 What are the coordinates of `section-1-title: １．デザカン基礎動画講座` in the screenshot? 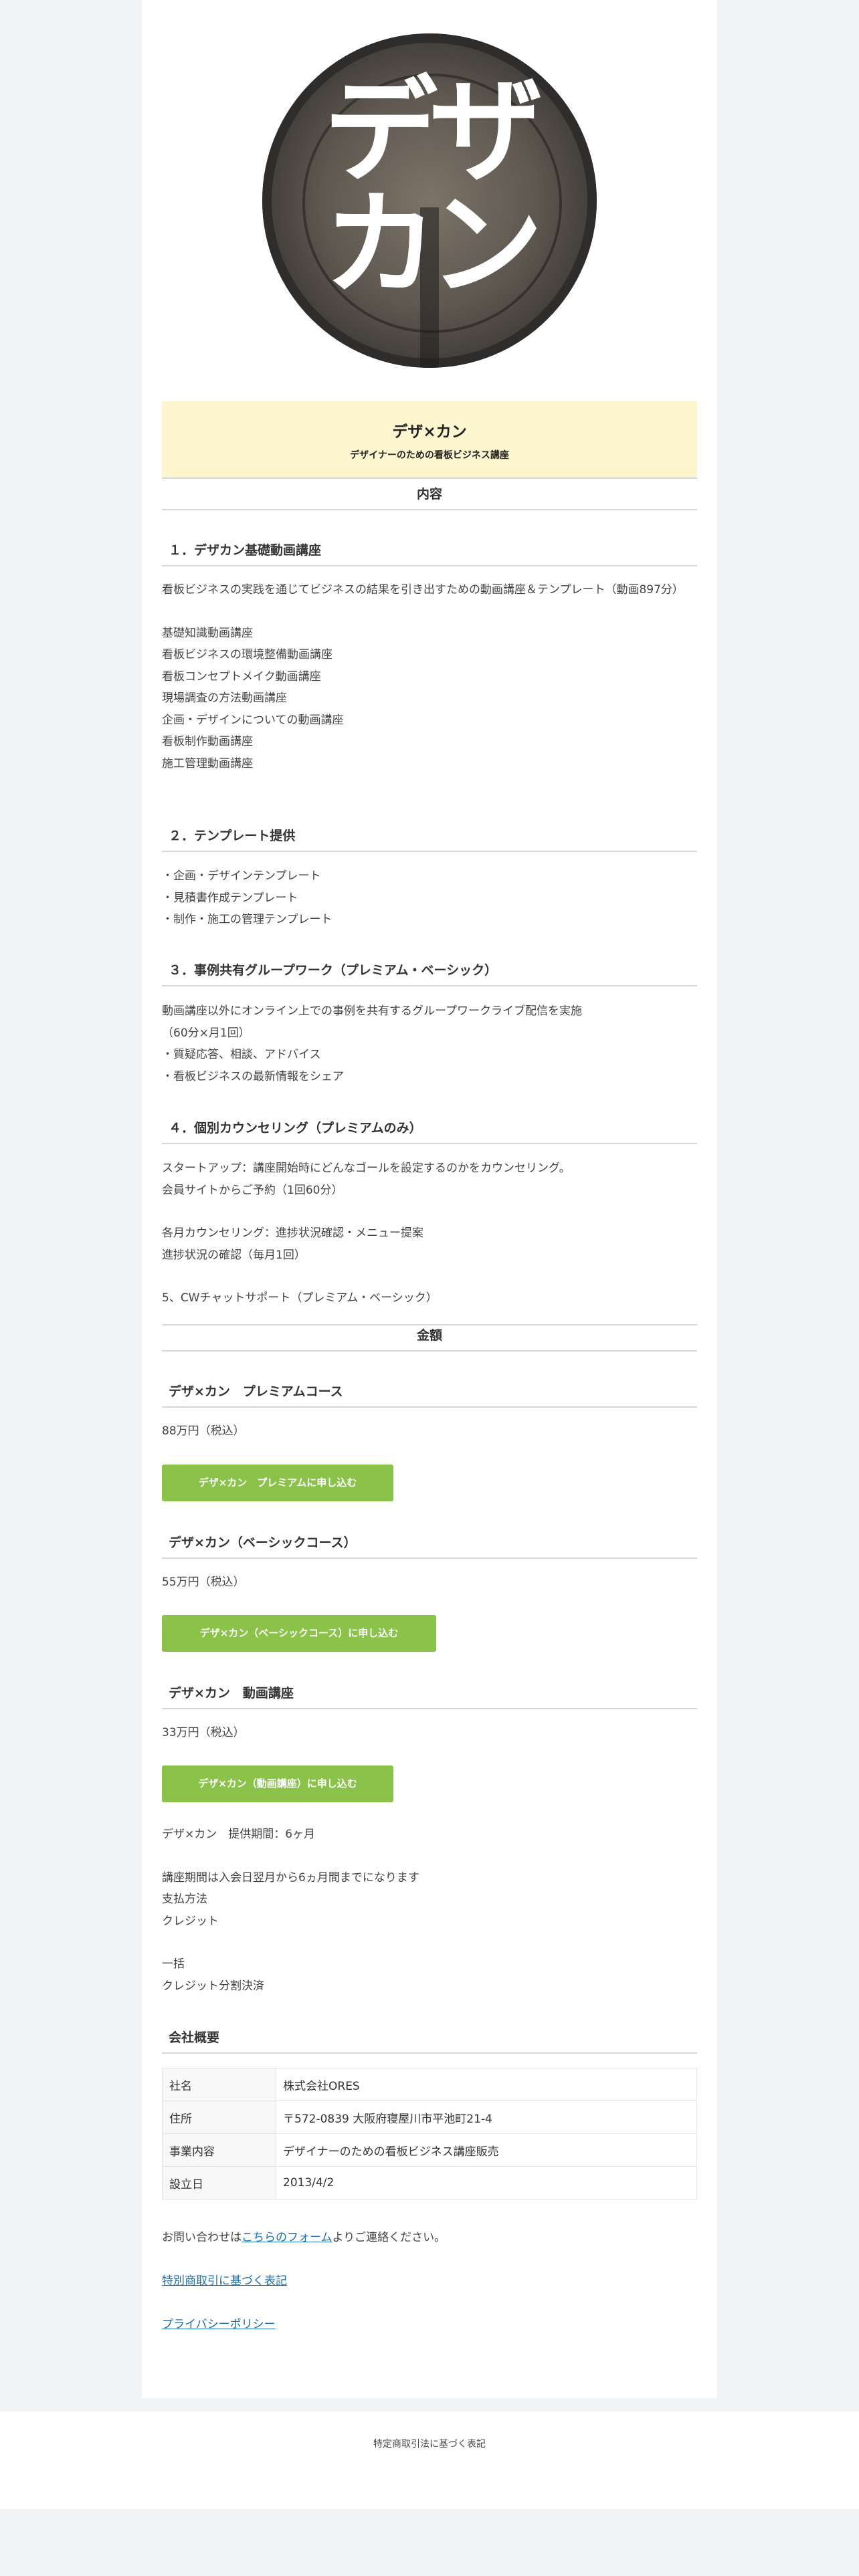 It's located at (429, 553).